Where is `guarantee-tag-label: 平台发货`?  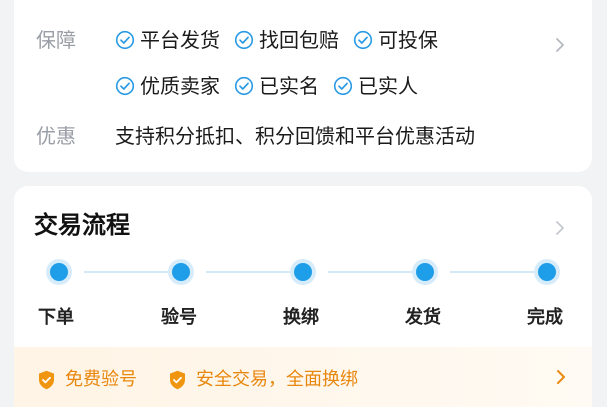 guarantee-tag-label: 平台发货 is located at coordinates (180, 40).